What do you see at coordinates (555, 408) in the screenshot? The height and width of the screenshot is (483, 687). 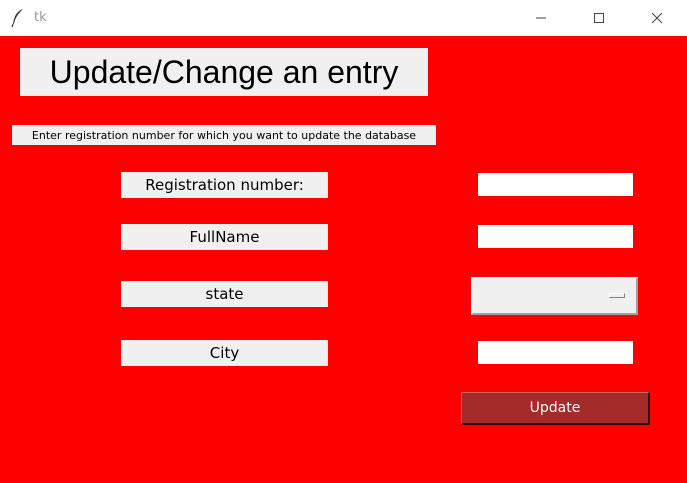 I see `update-button: Update` at bounding box center [555, 408].